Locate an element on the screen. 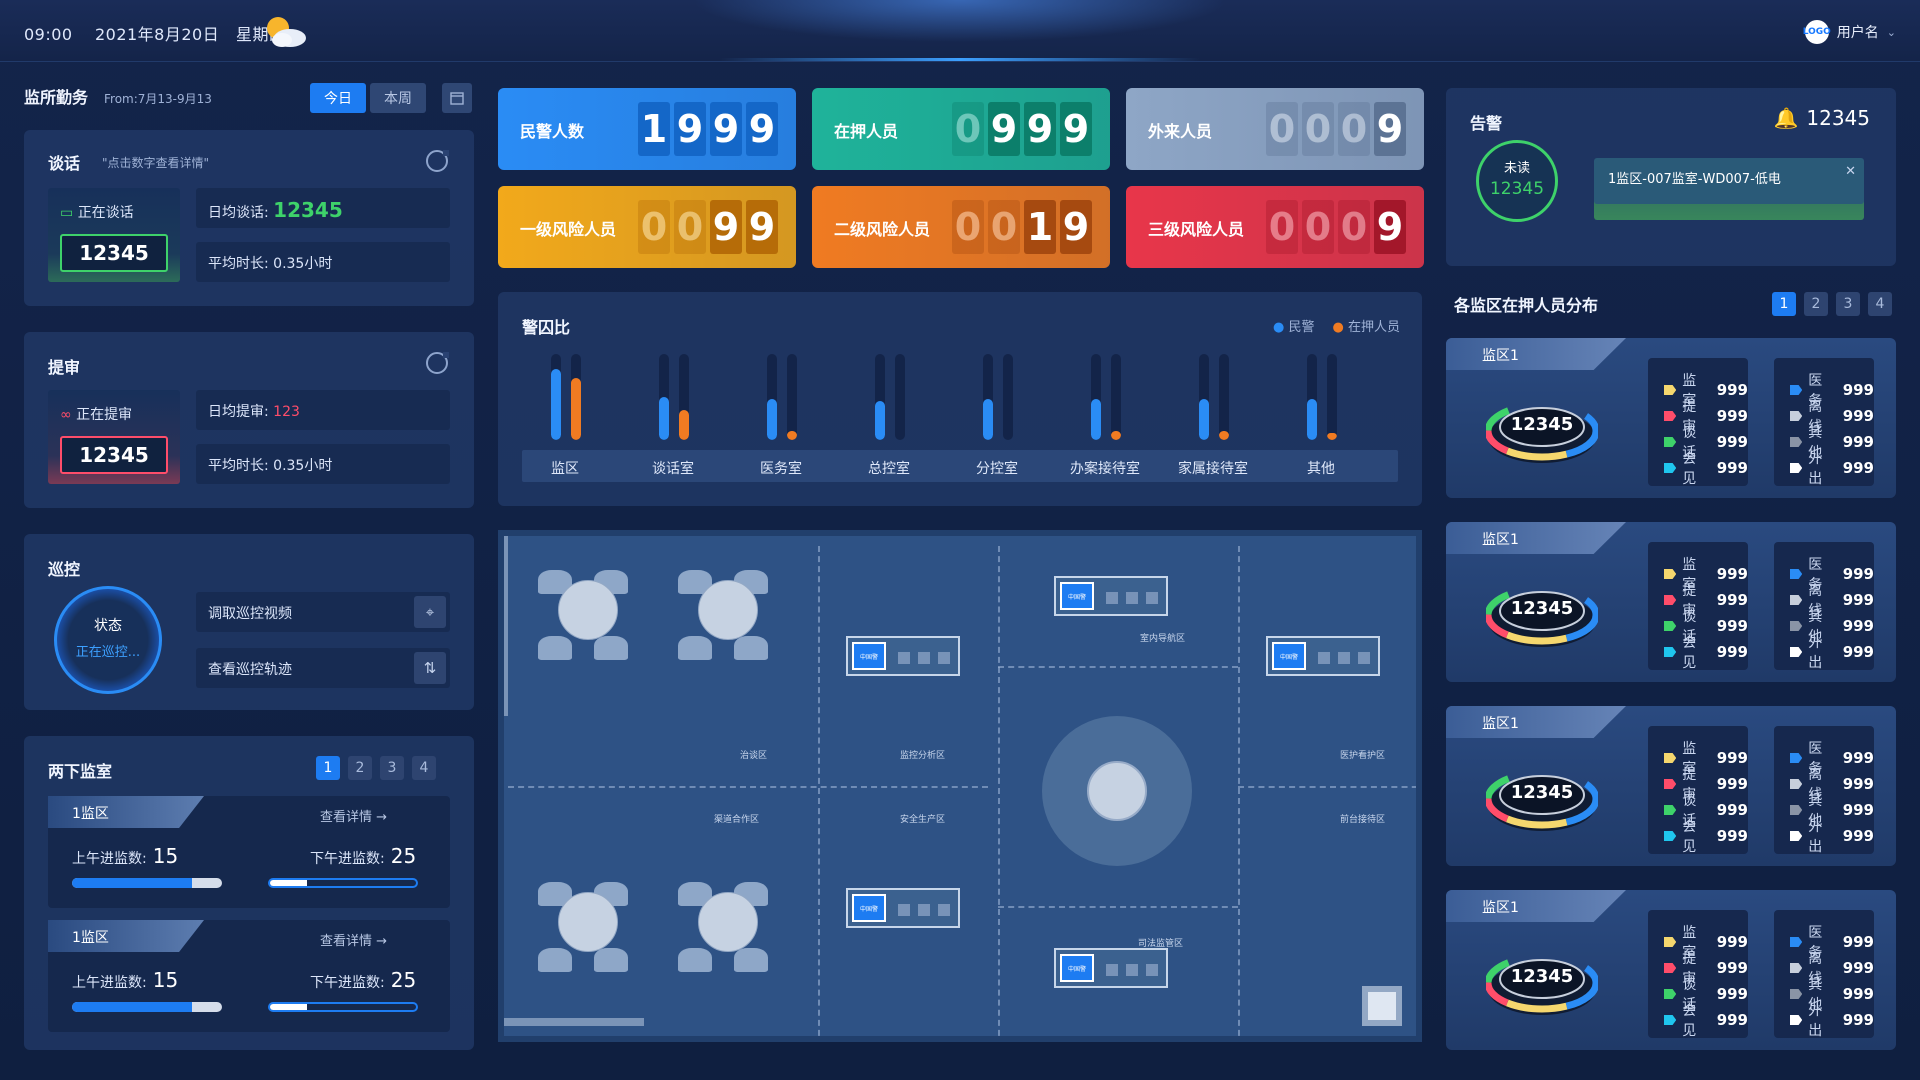 This screenshot has height=1080, width=1920. kpi-digit: 1 is located at coordinates (654, 129).